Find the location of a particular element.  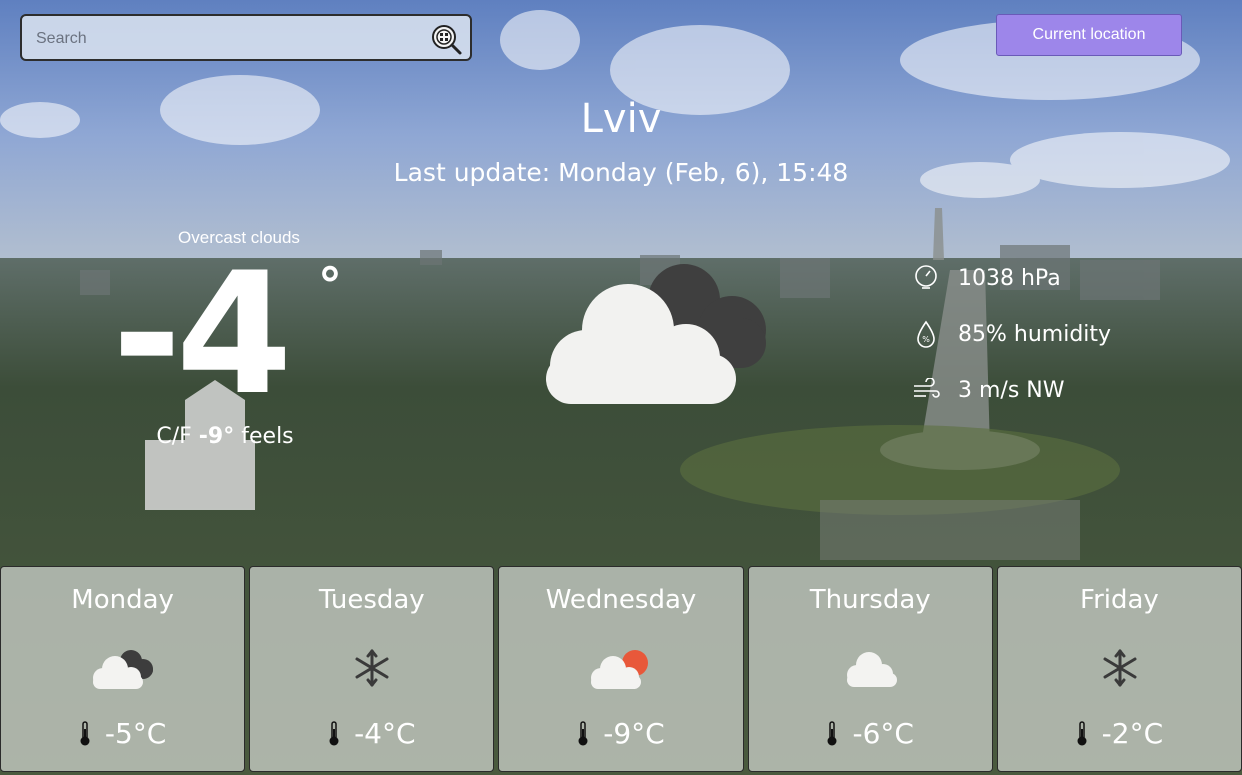

forecast-card-monday: Monday -5°C is located at coordinates (123, 669).